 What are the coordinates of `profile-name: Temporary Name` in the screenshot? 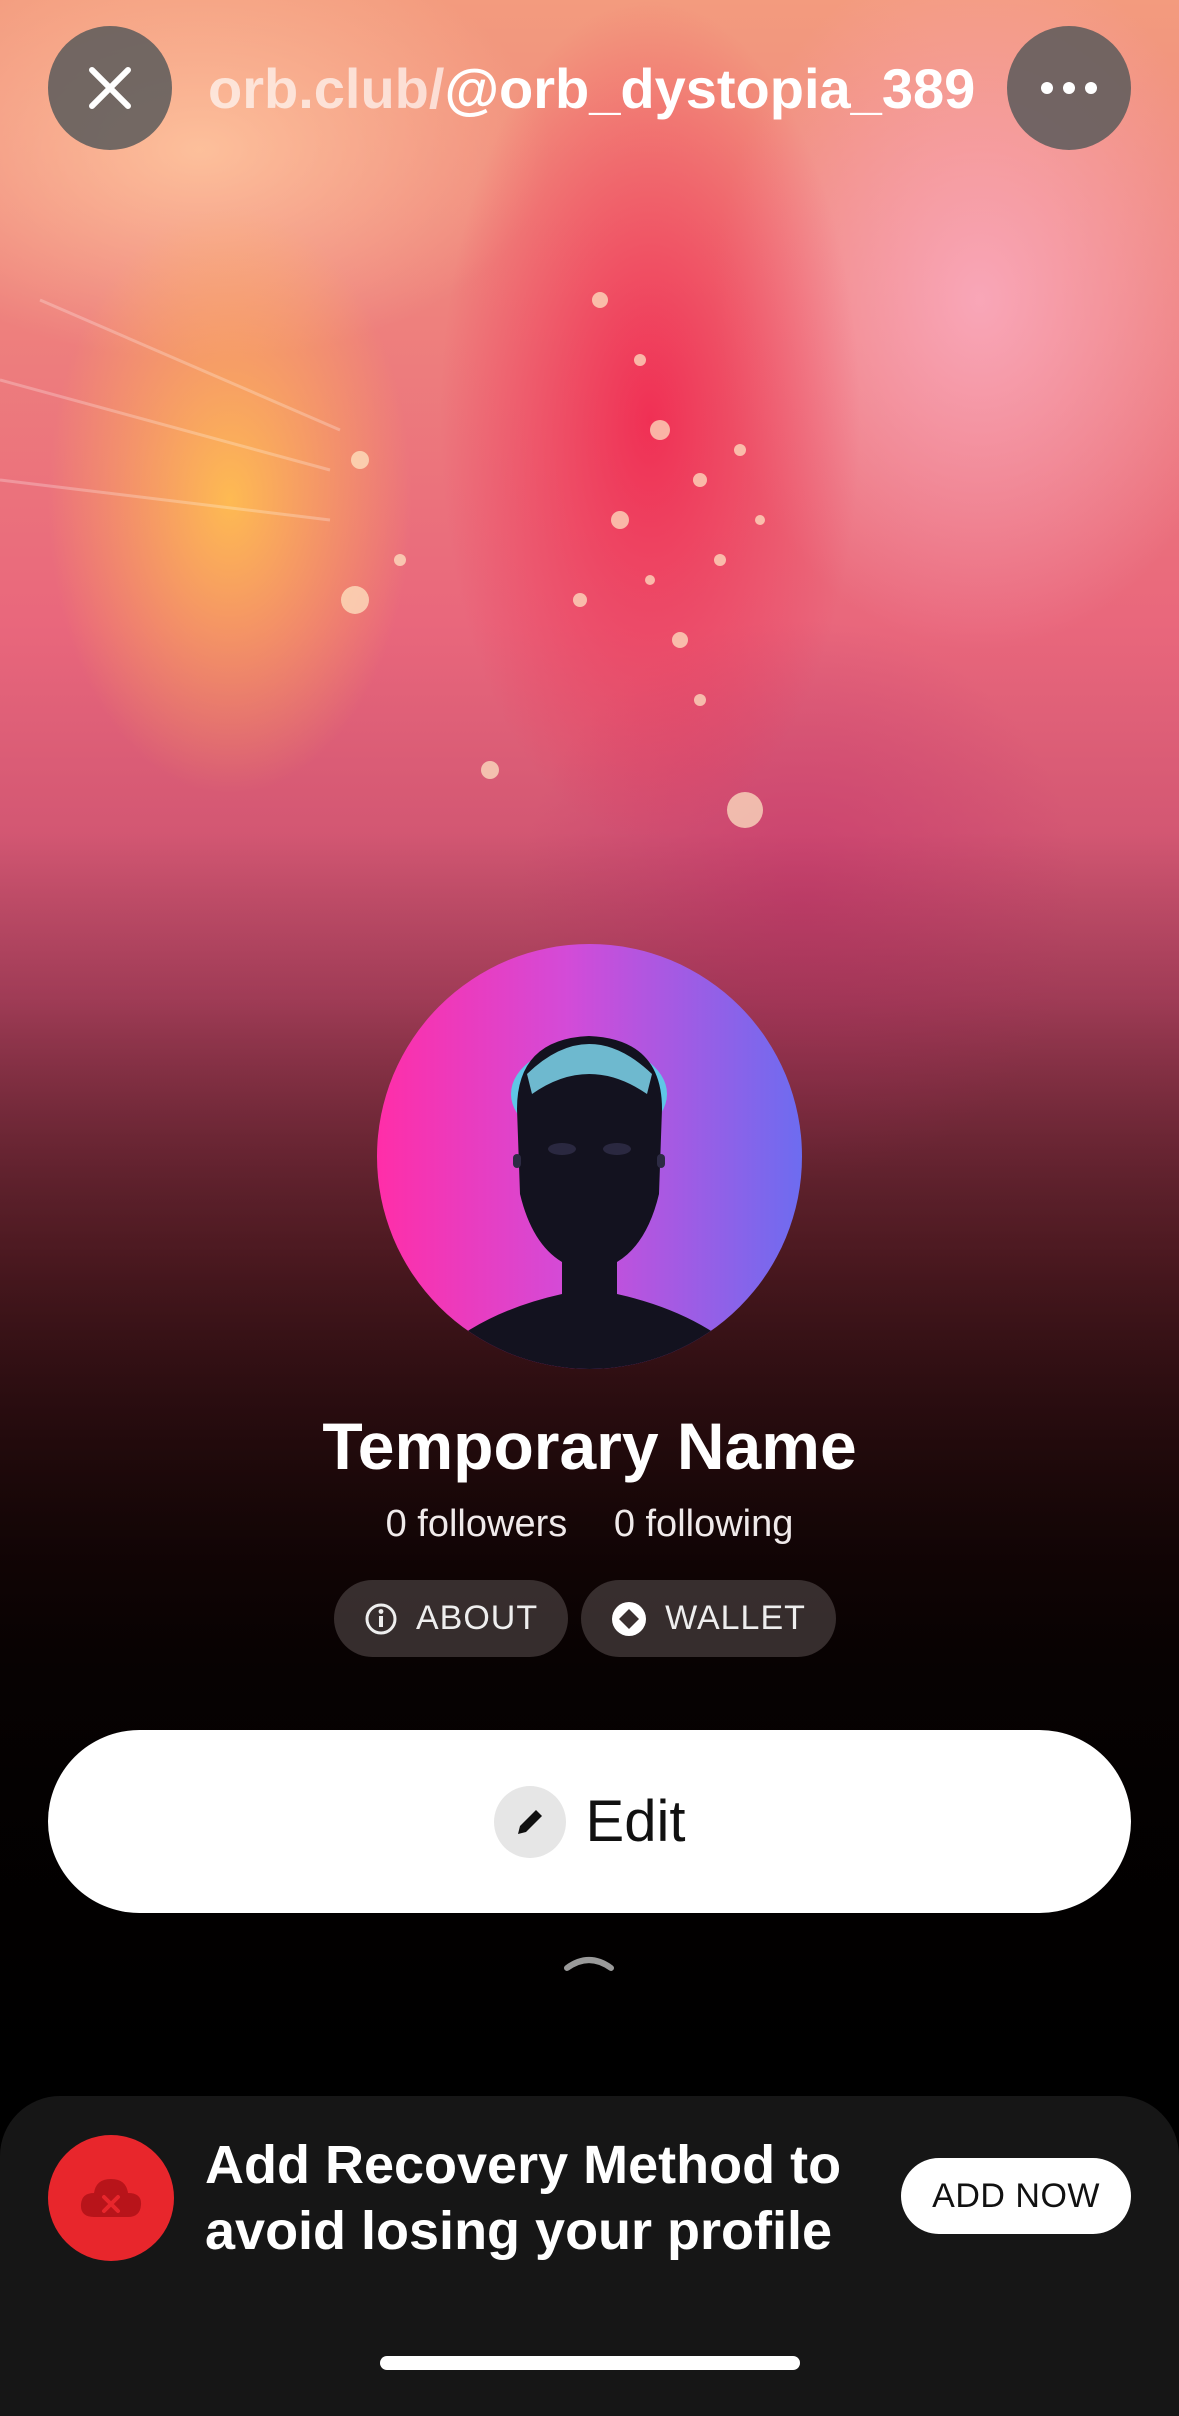 It's located at (589, 1446).